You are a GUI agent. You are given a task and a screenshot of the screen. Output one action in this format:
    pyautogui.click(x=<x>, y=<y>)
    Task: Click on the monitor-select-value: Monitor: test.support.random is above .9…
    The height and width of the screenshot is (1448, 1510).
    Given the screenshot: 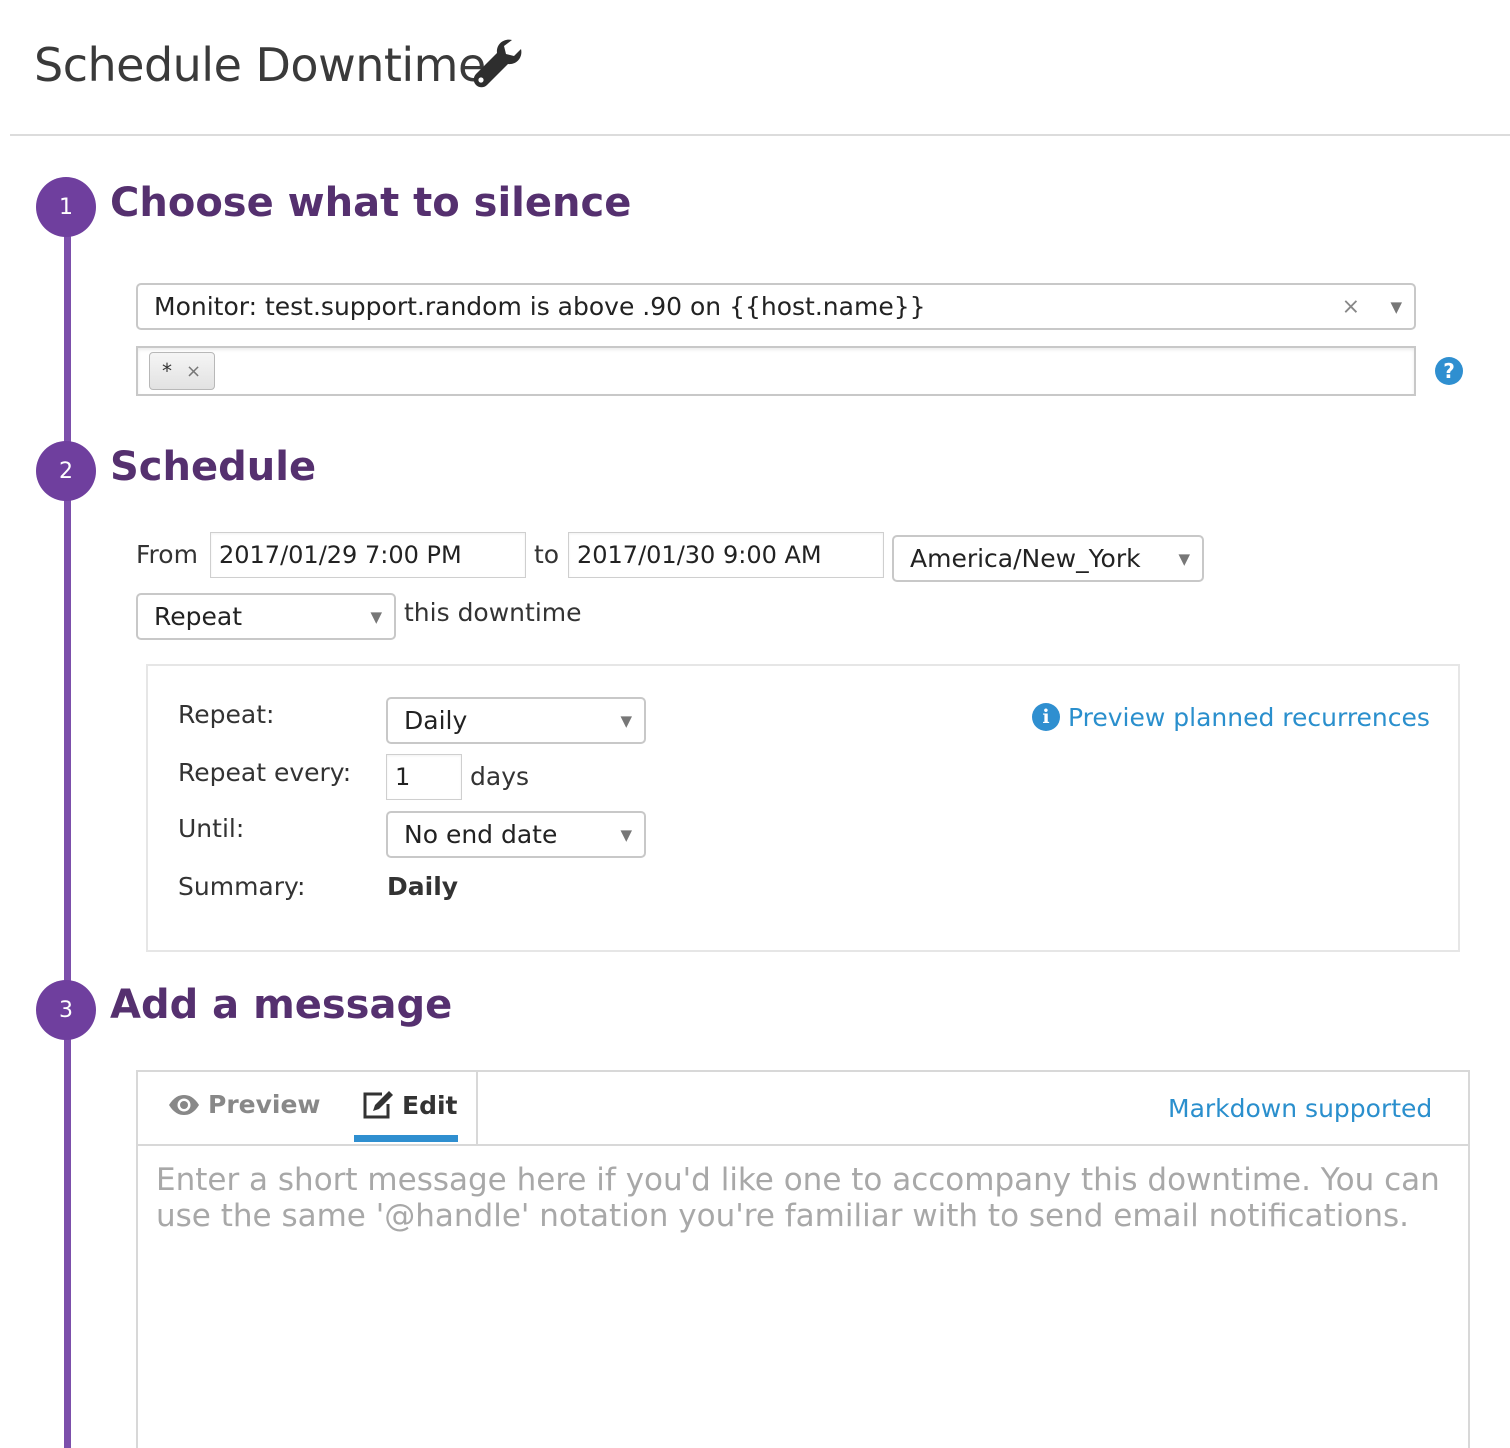 What is the action you would take?
    pyautogui.click(x=540, y=306)
    